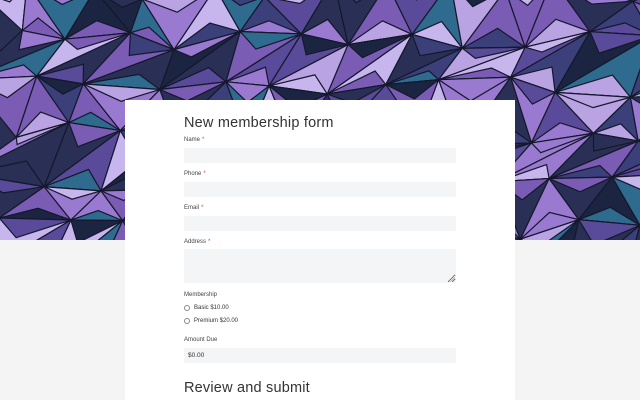 Image resolution: width=640 pixels, height=400 pixels. Describe the element at coordinates (320, 189) in the screenshot. I see `phone-input` at that location.